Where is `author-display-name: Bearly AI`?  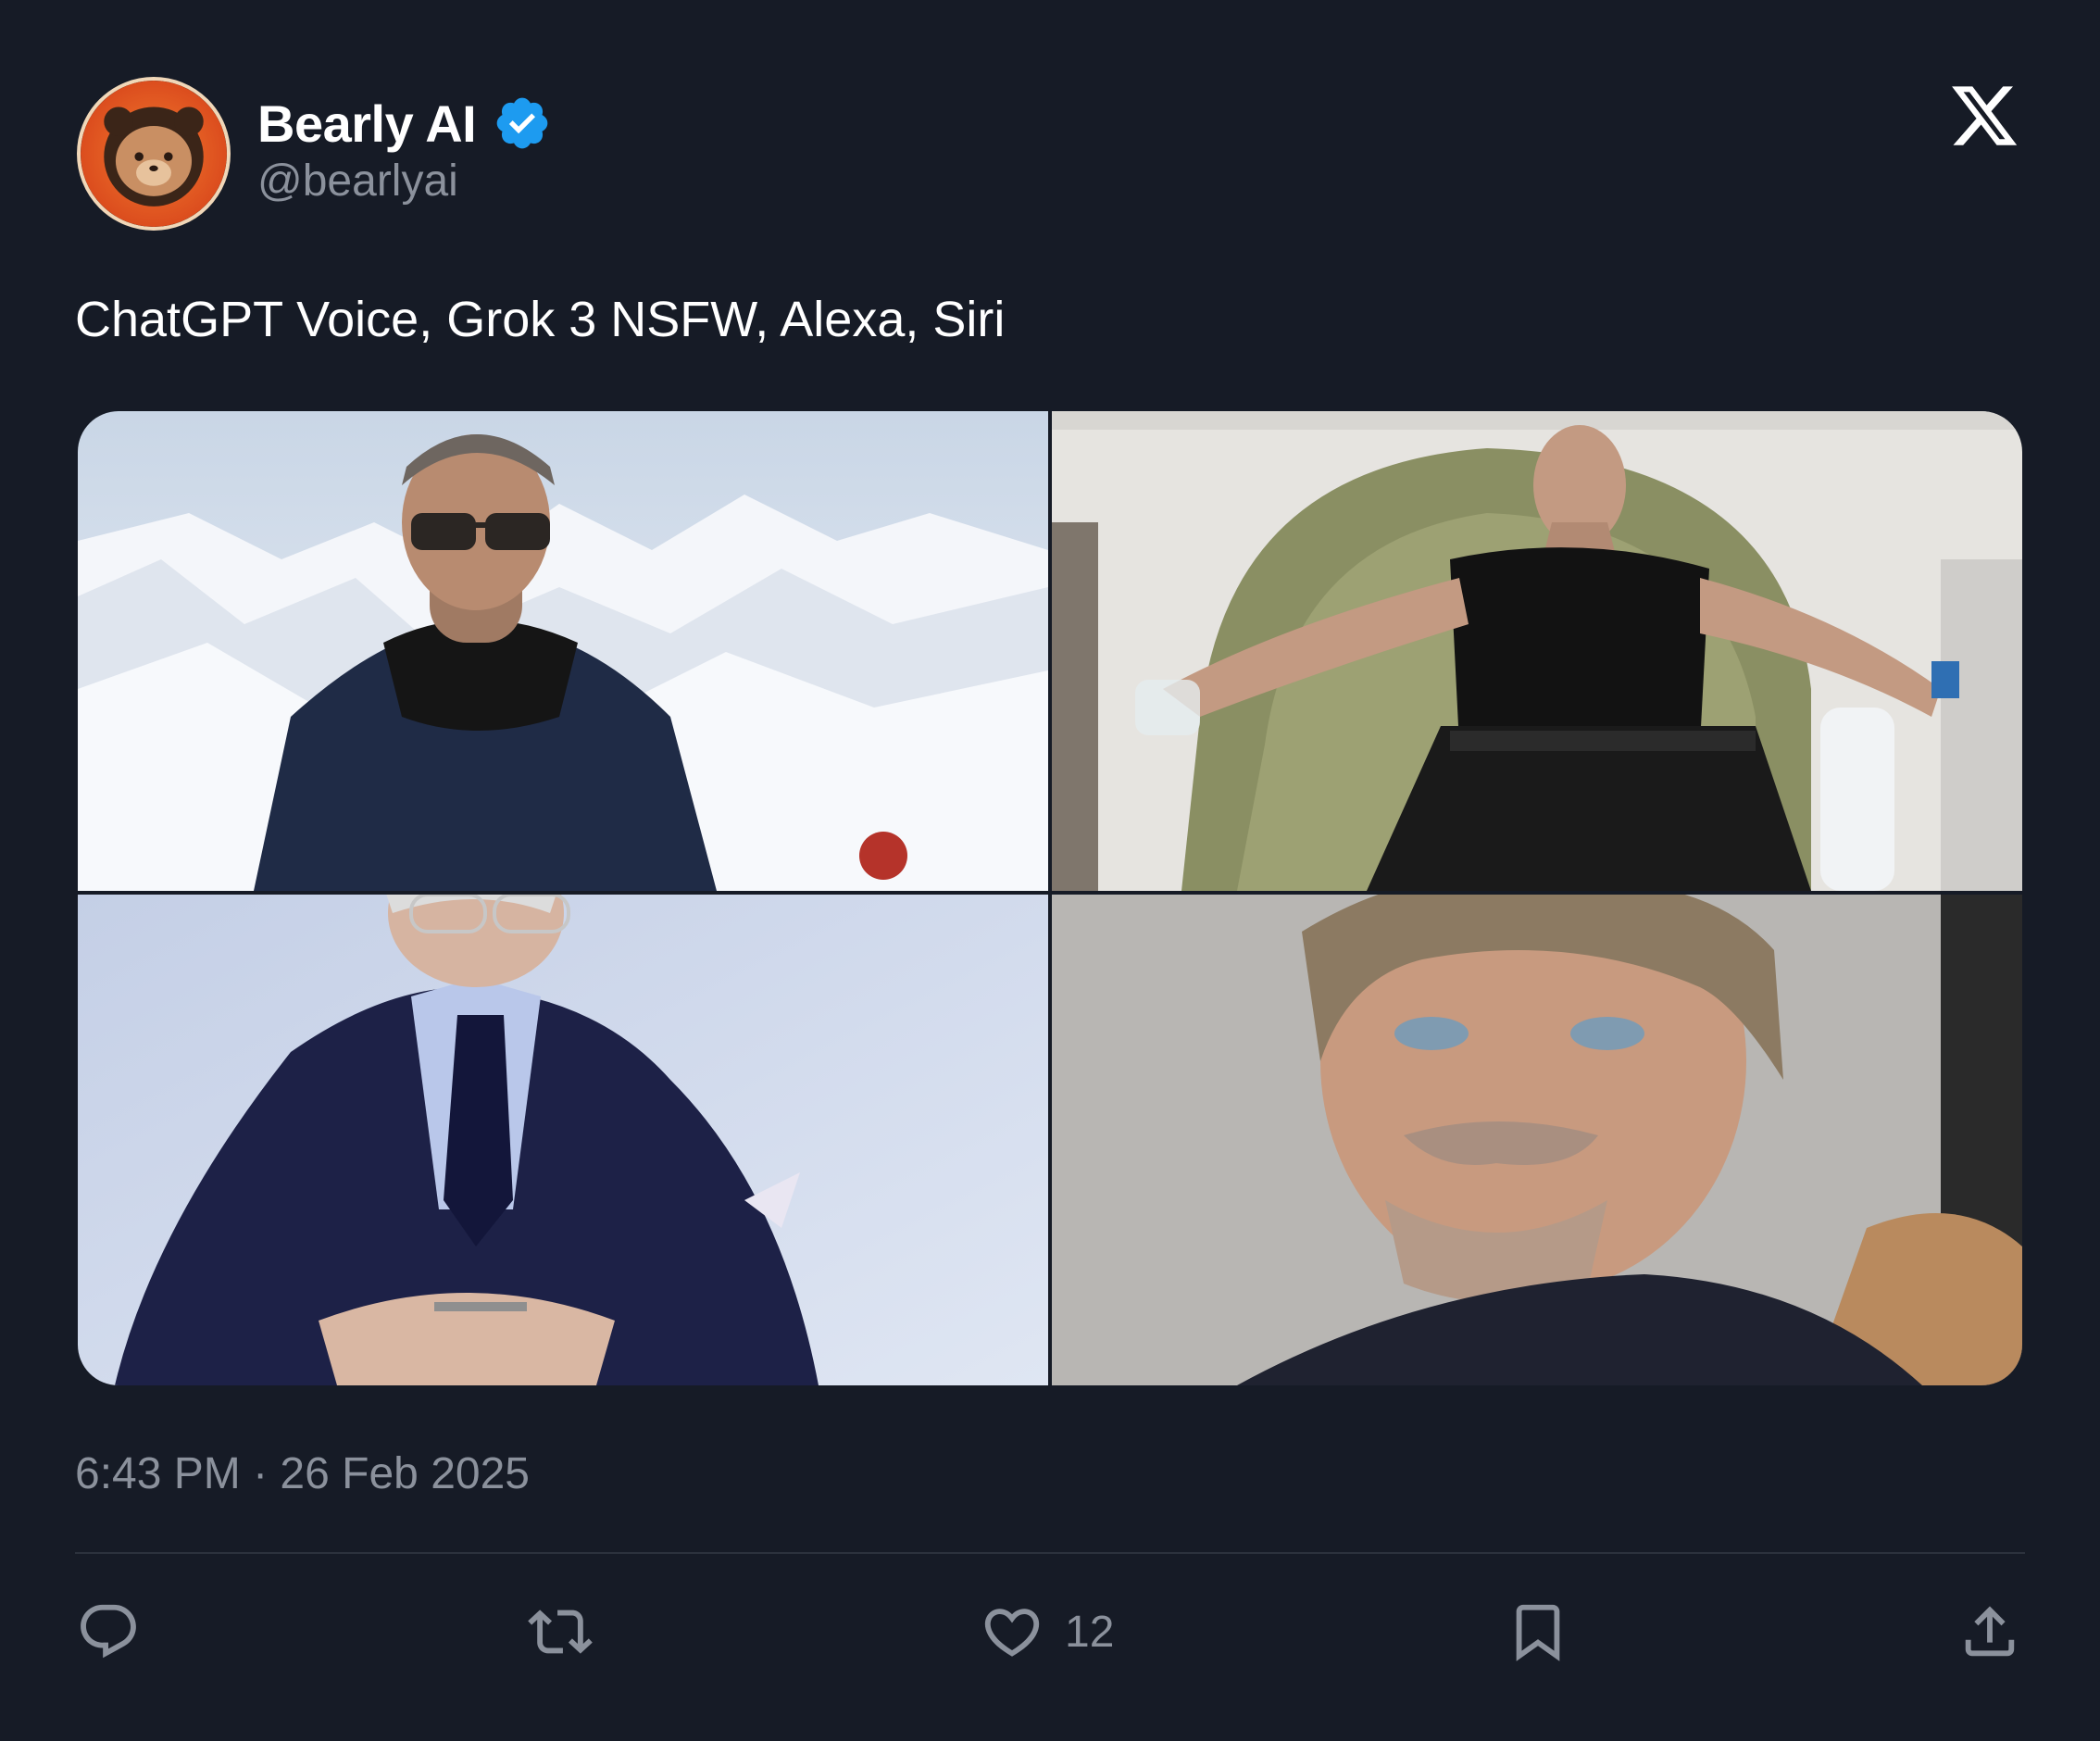 author-display-name: Bearly AI is located at coordinates (367, 124).